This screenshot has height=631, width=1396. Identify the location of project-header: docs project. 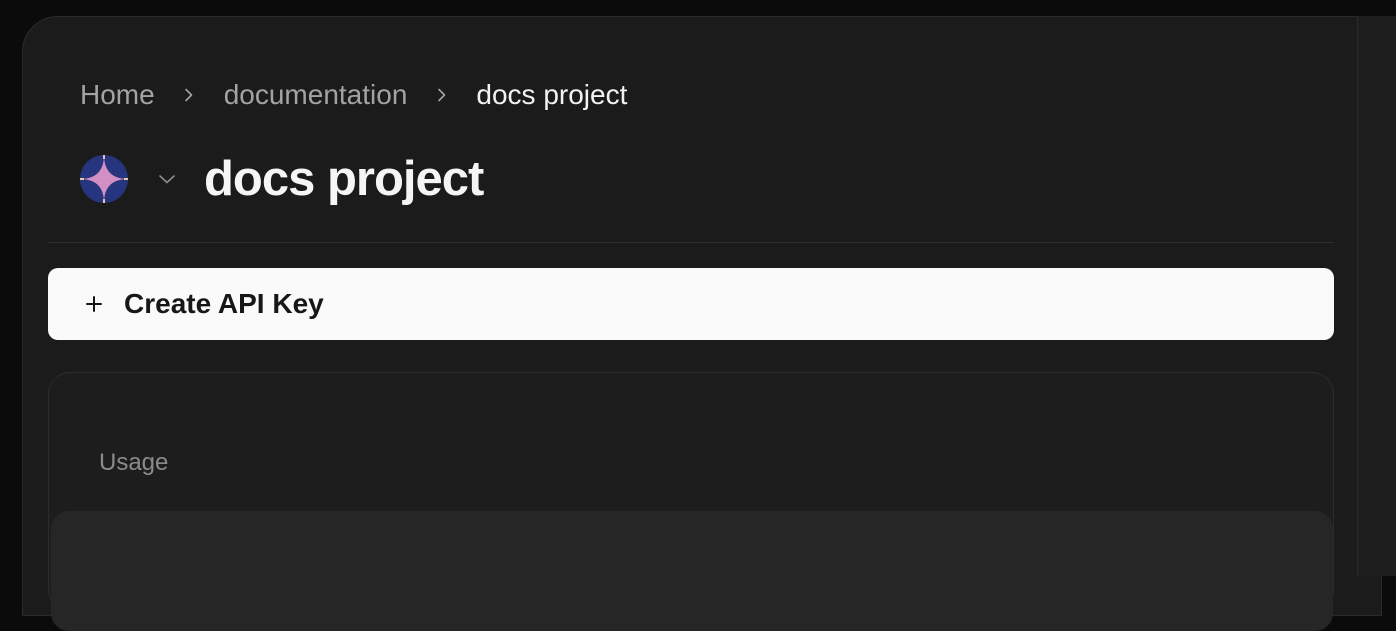
(282, 179).